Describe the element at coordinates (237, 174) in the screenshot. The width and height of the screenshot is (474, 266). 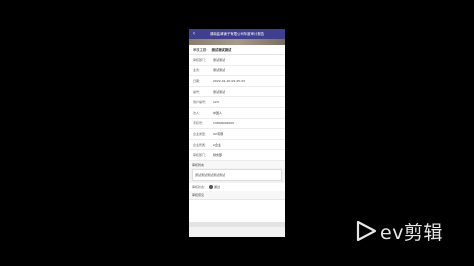
I see `remark-box: 测试测试测试测试测试` at that location.